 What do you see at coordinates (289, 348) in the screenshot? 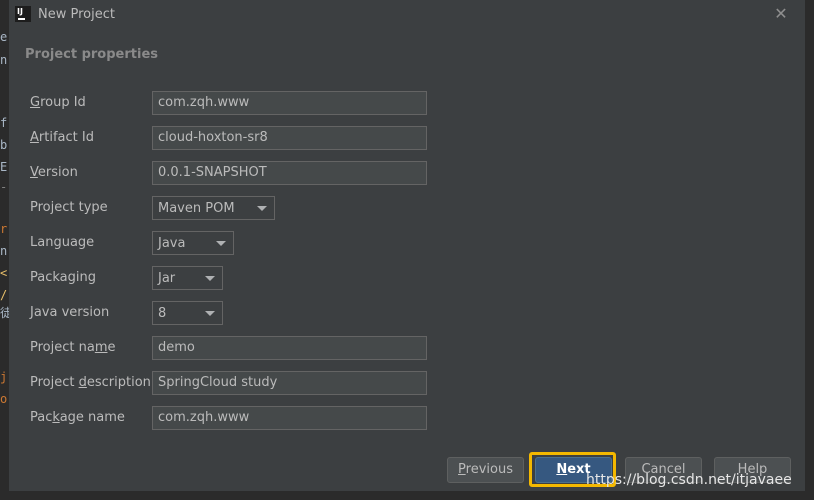
I see `project-name-field: demo` at bounding box center [289, 348].